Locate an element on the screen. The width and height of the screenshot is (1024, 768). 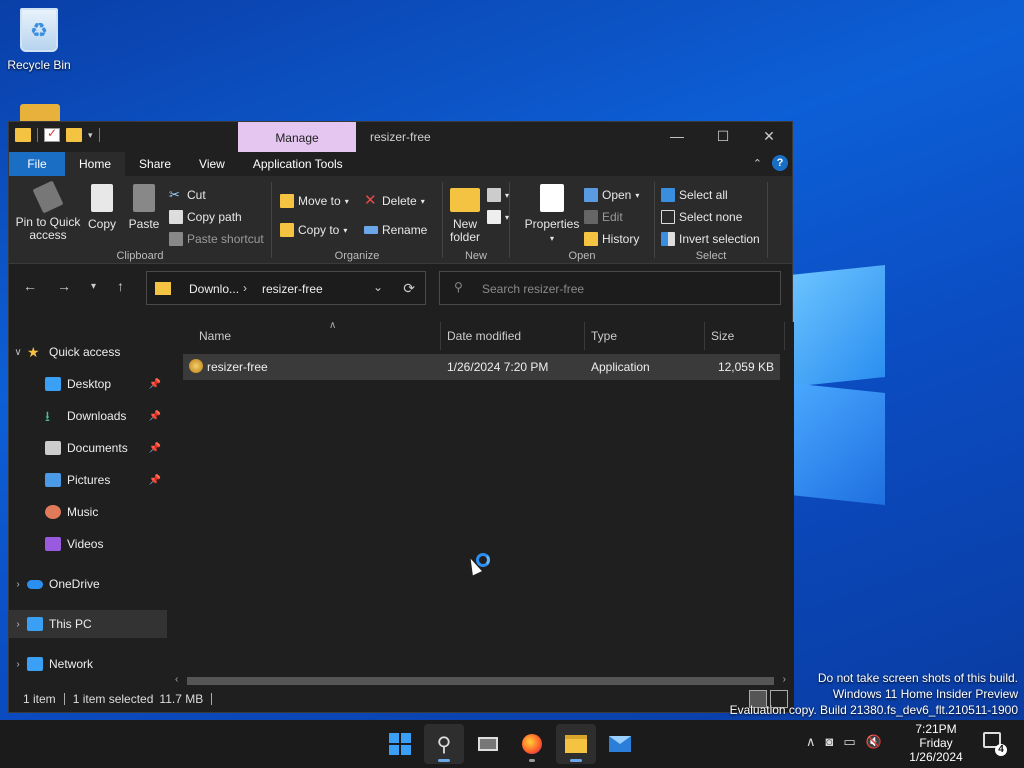
tab-application-tools: Application Tools is located at coordinates (298, 164).